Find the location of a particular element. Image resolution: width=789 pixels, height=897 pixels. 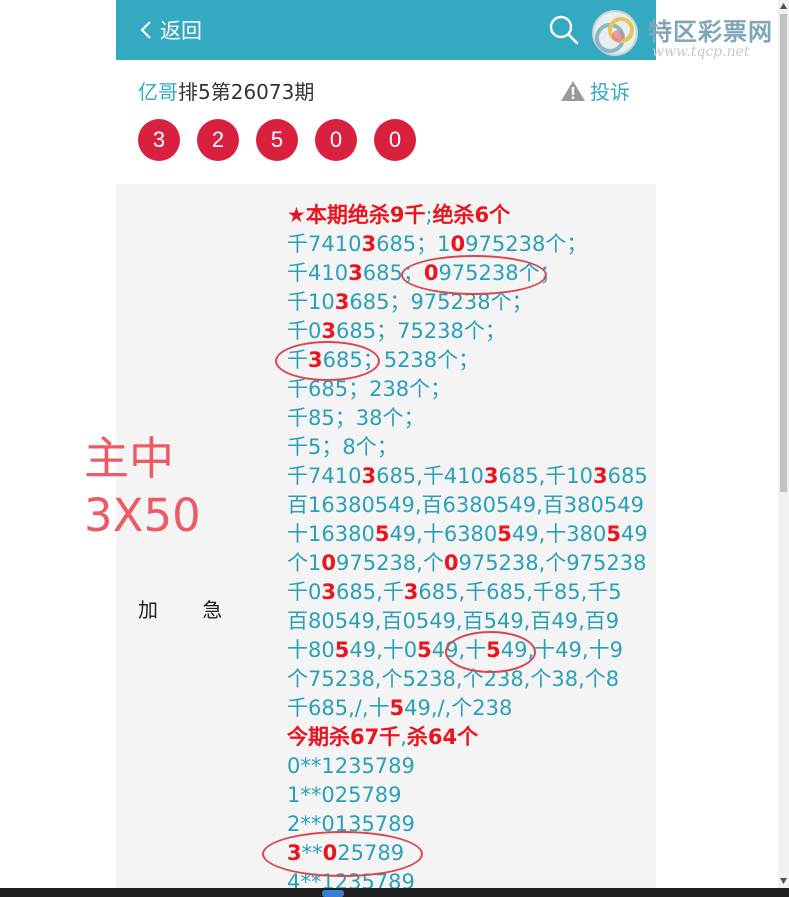

post-line: 十16380549,十6380549,十380549 is located at coordinates (467, 534).